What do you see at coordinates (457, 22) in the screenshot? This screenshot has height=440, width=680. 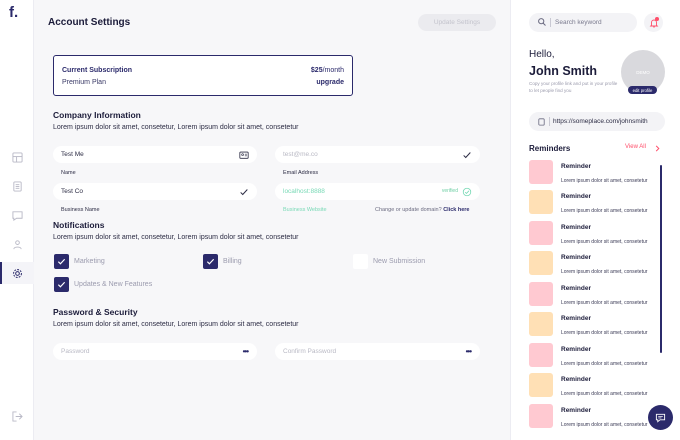 I see `update-settings-button: Update Settings` at bounding box center [457, 22].